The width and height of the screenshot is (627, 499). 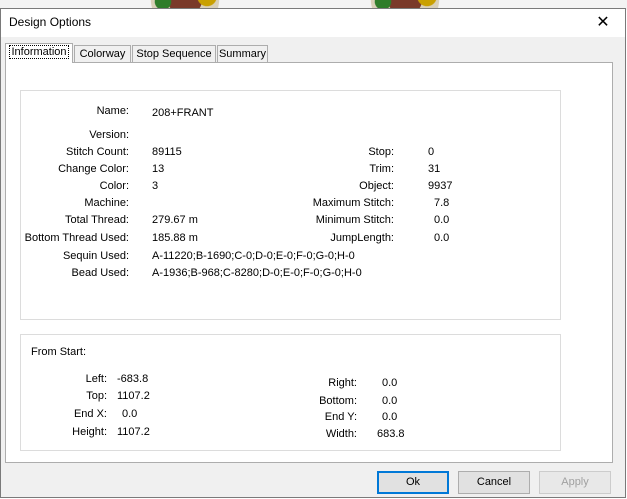 What do you see at coordinates (133, 432) in the screenshot?
I see `height-value: 1107.2` at bounding box center [133, 432].